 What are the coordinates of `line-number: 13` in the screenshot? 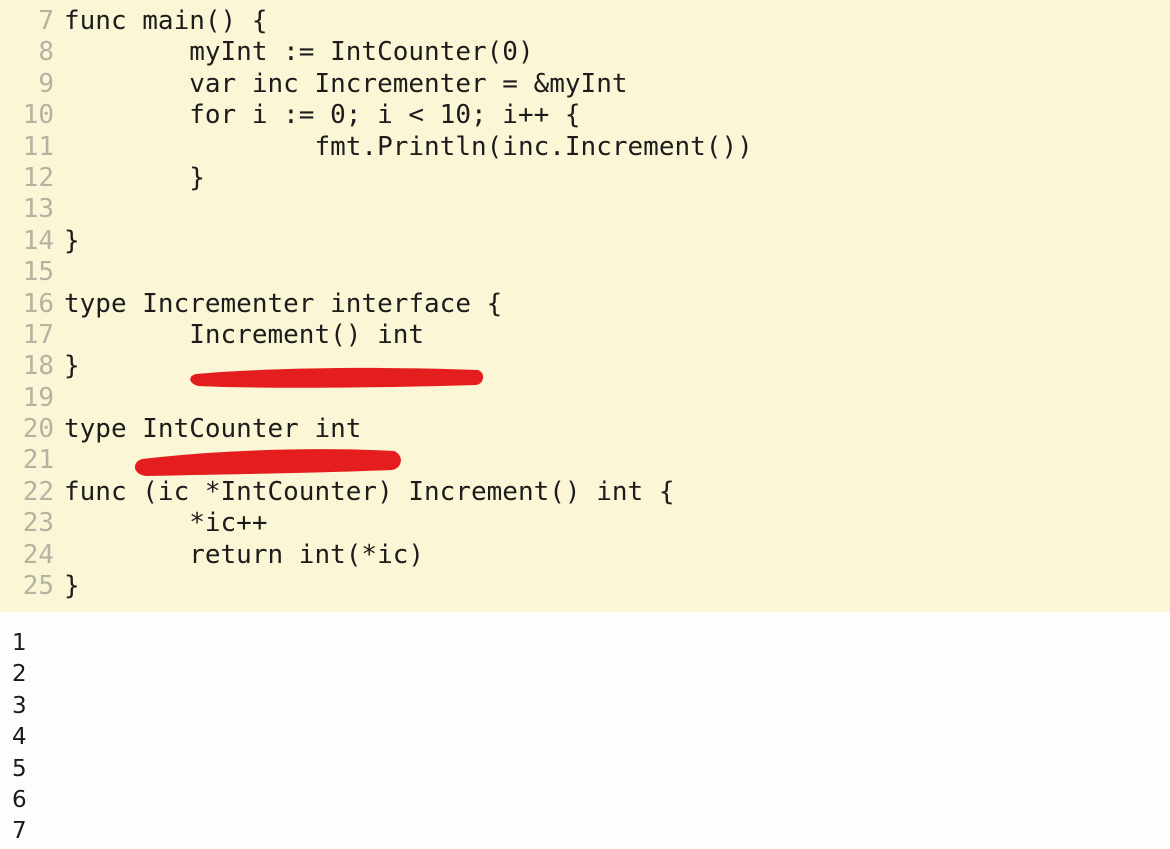 It's located at (38, 209).